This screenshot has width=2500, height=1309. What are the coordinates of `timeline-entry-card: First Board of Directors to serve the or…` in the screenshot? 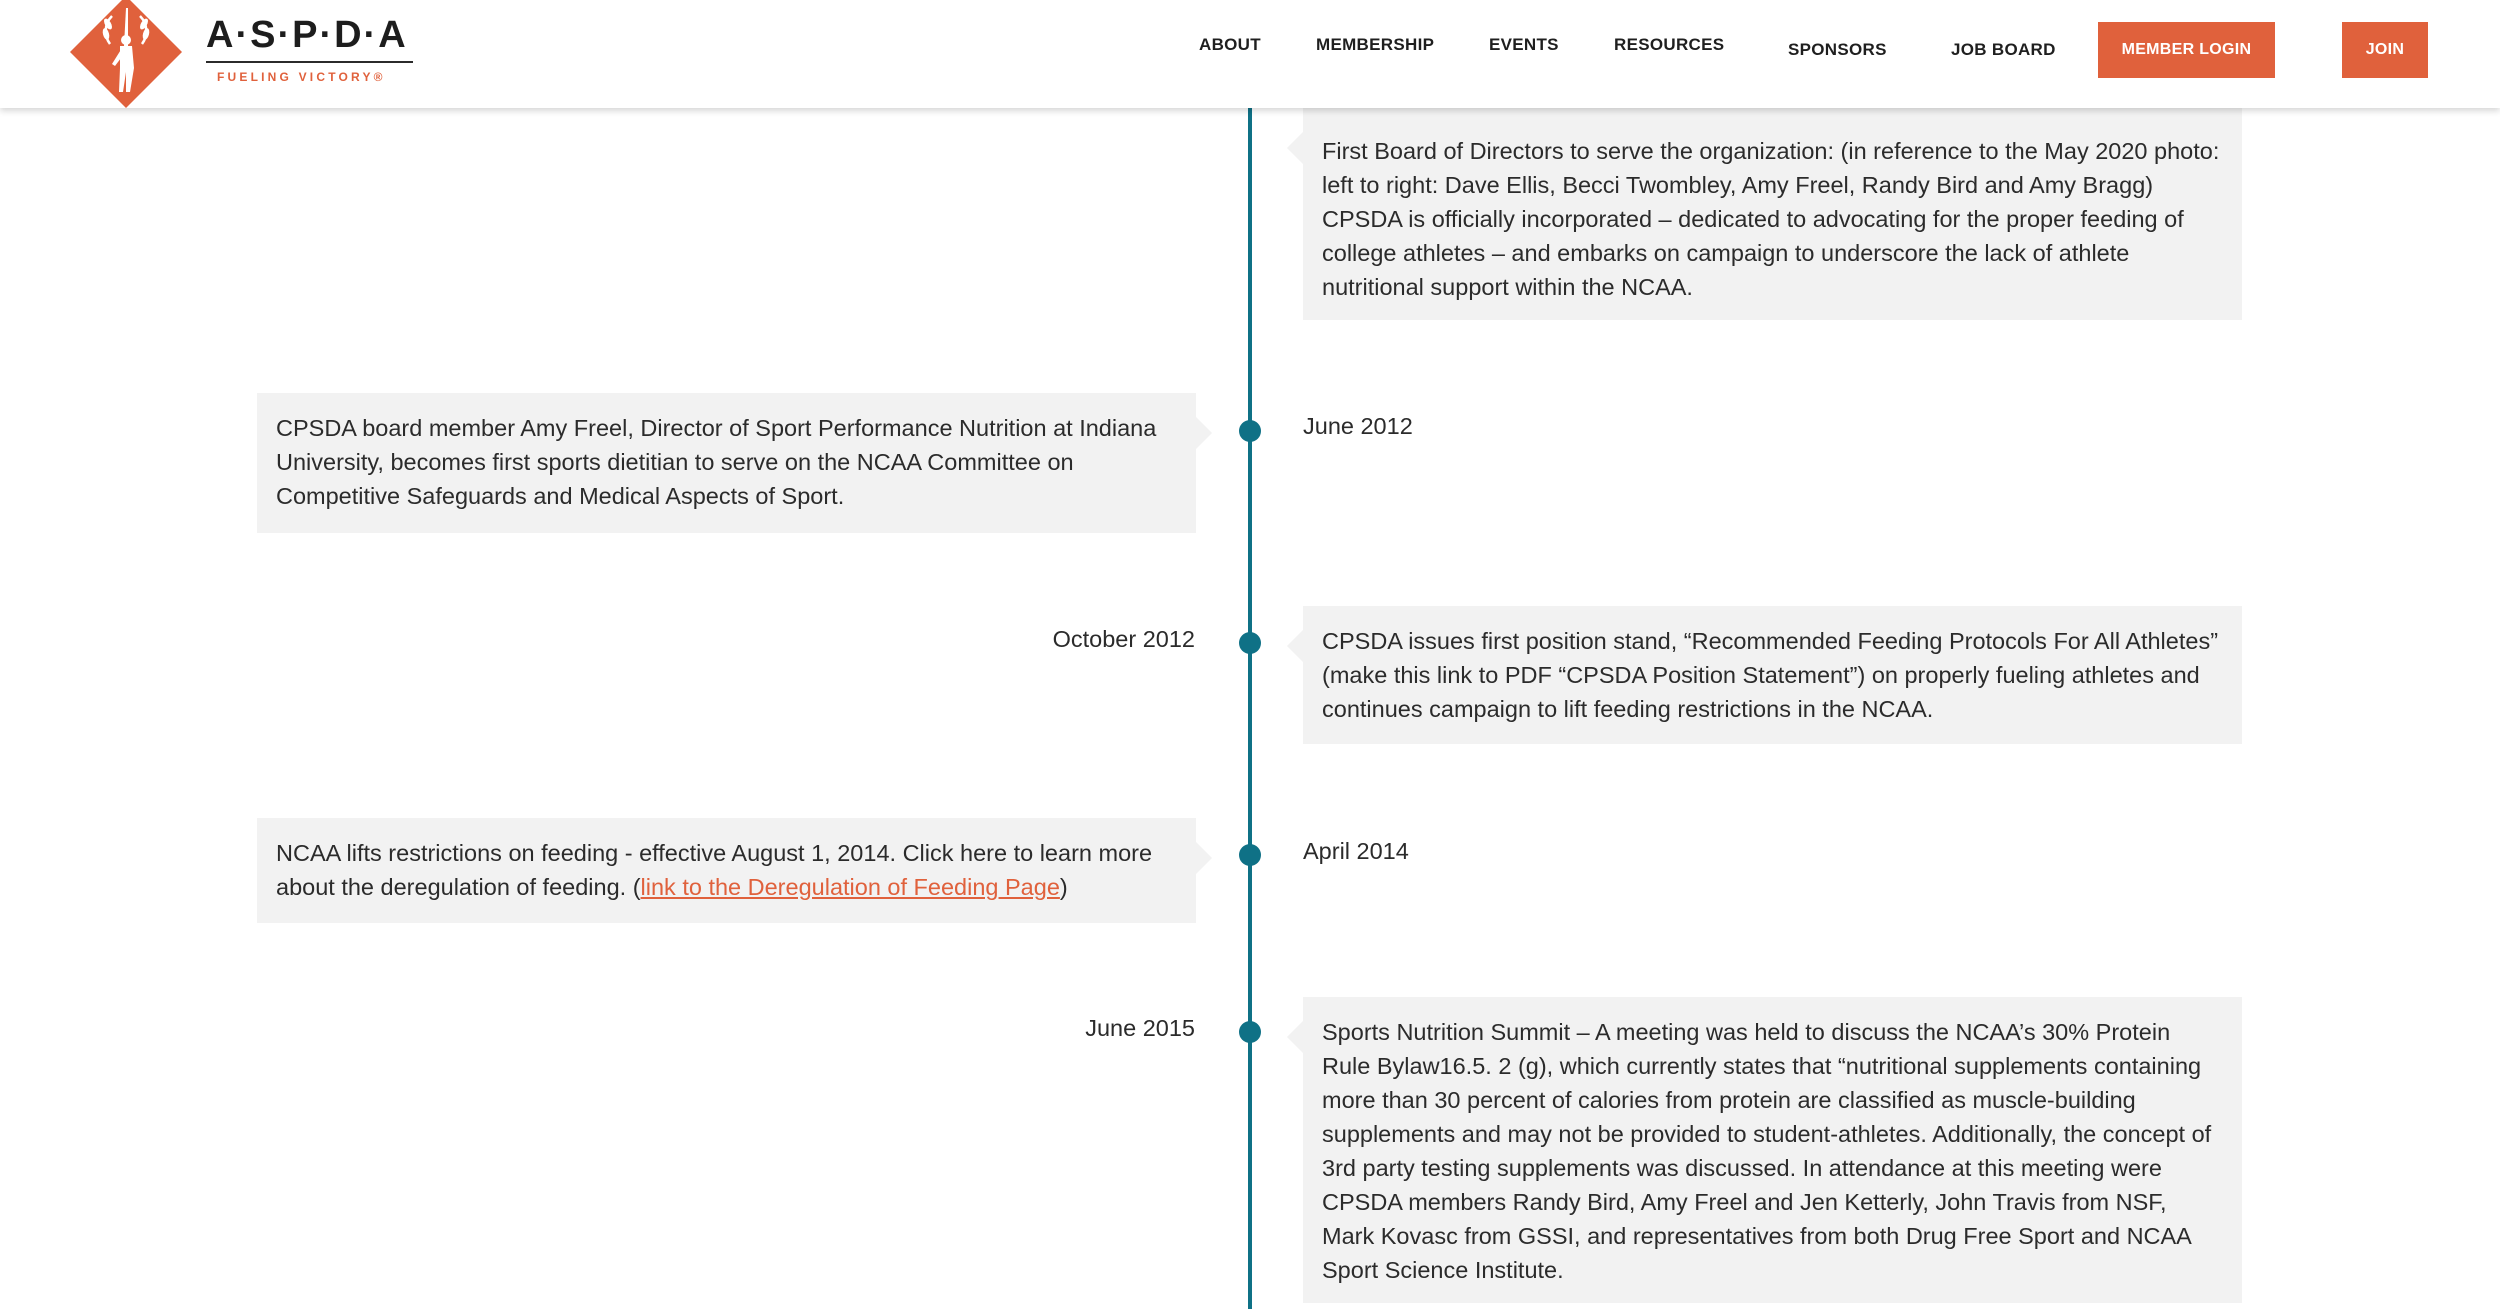 It's located at (1764, 214).